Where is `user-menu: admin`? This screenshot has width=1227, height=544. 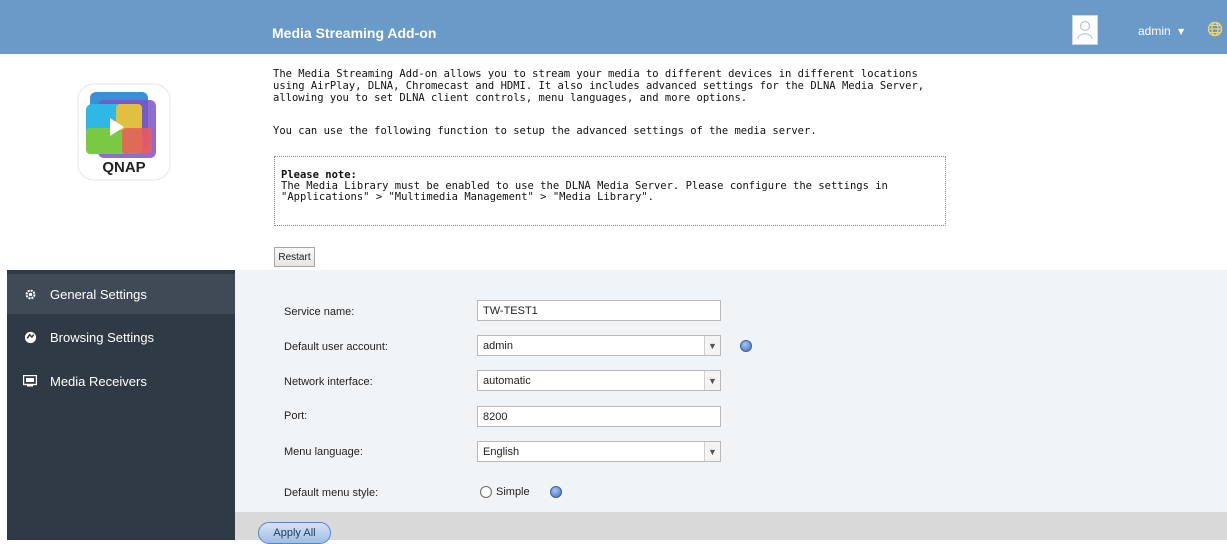
user-menu: admin is located at coordinates (1154, 31).